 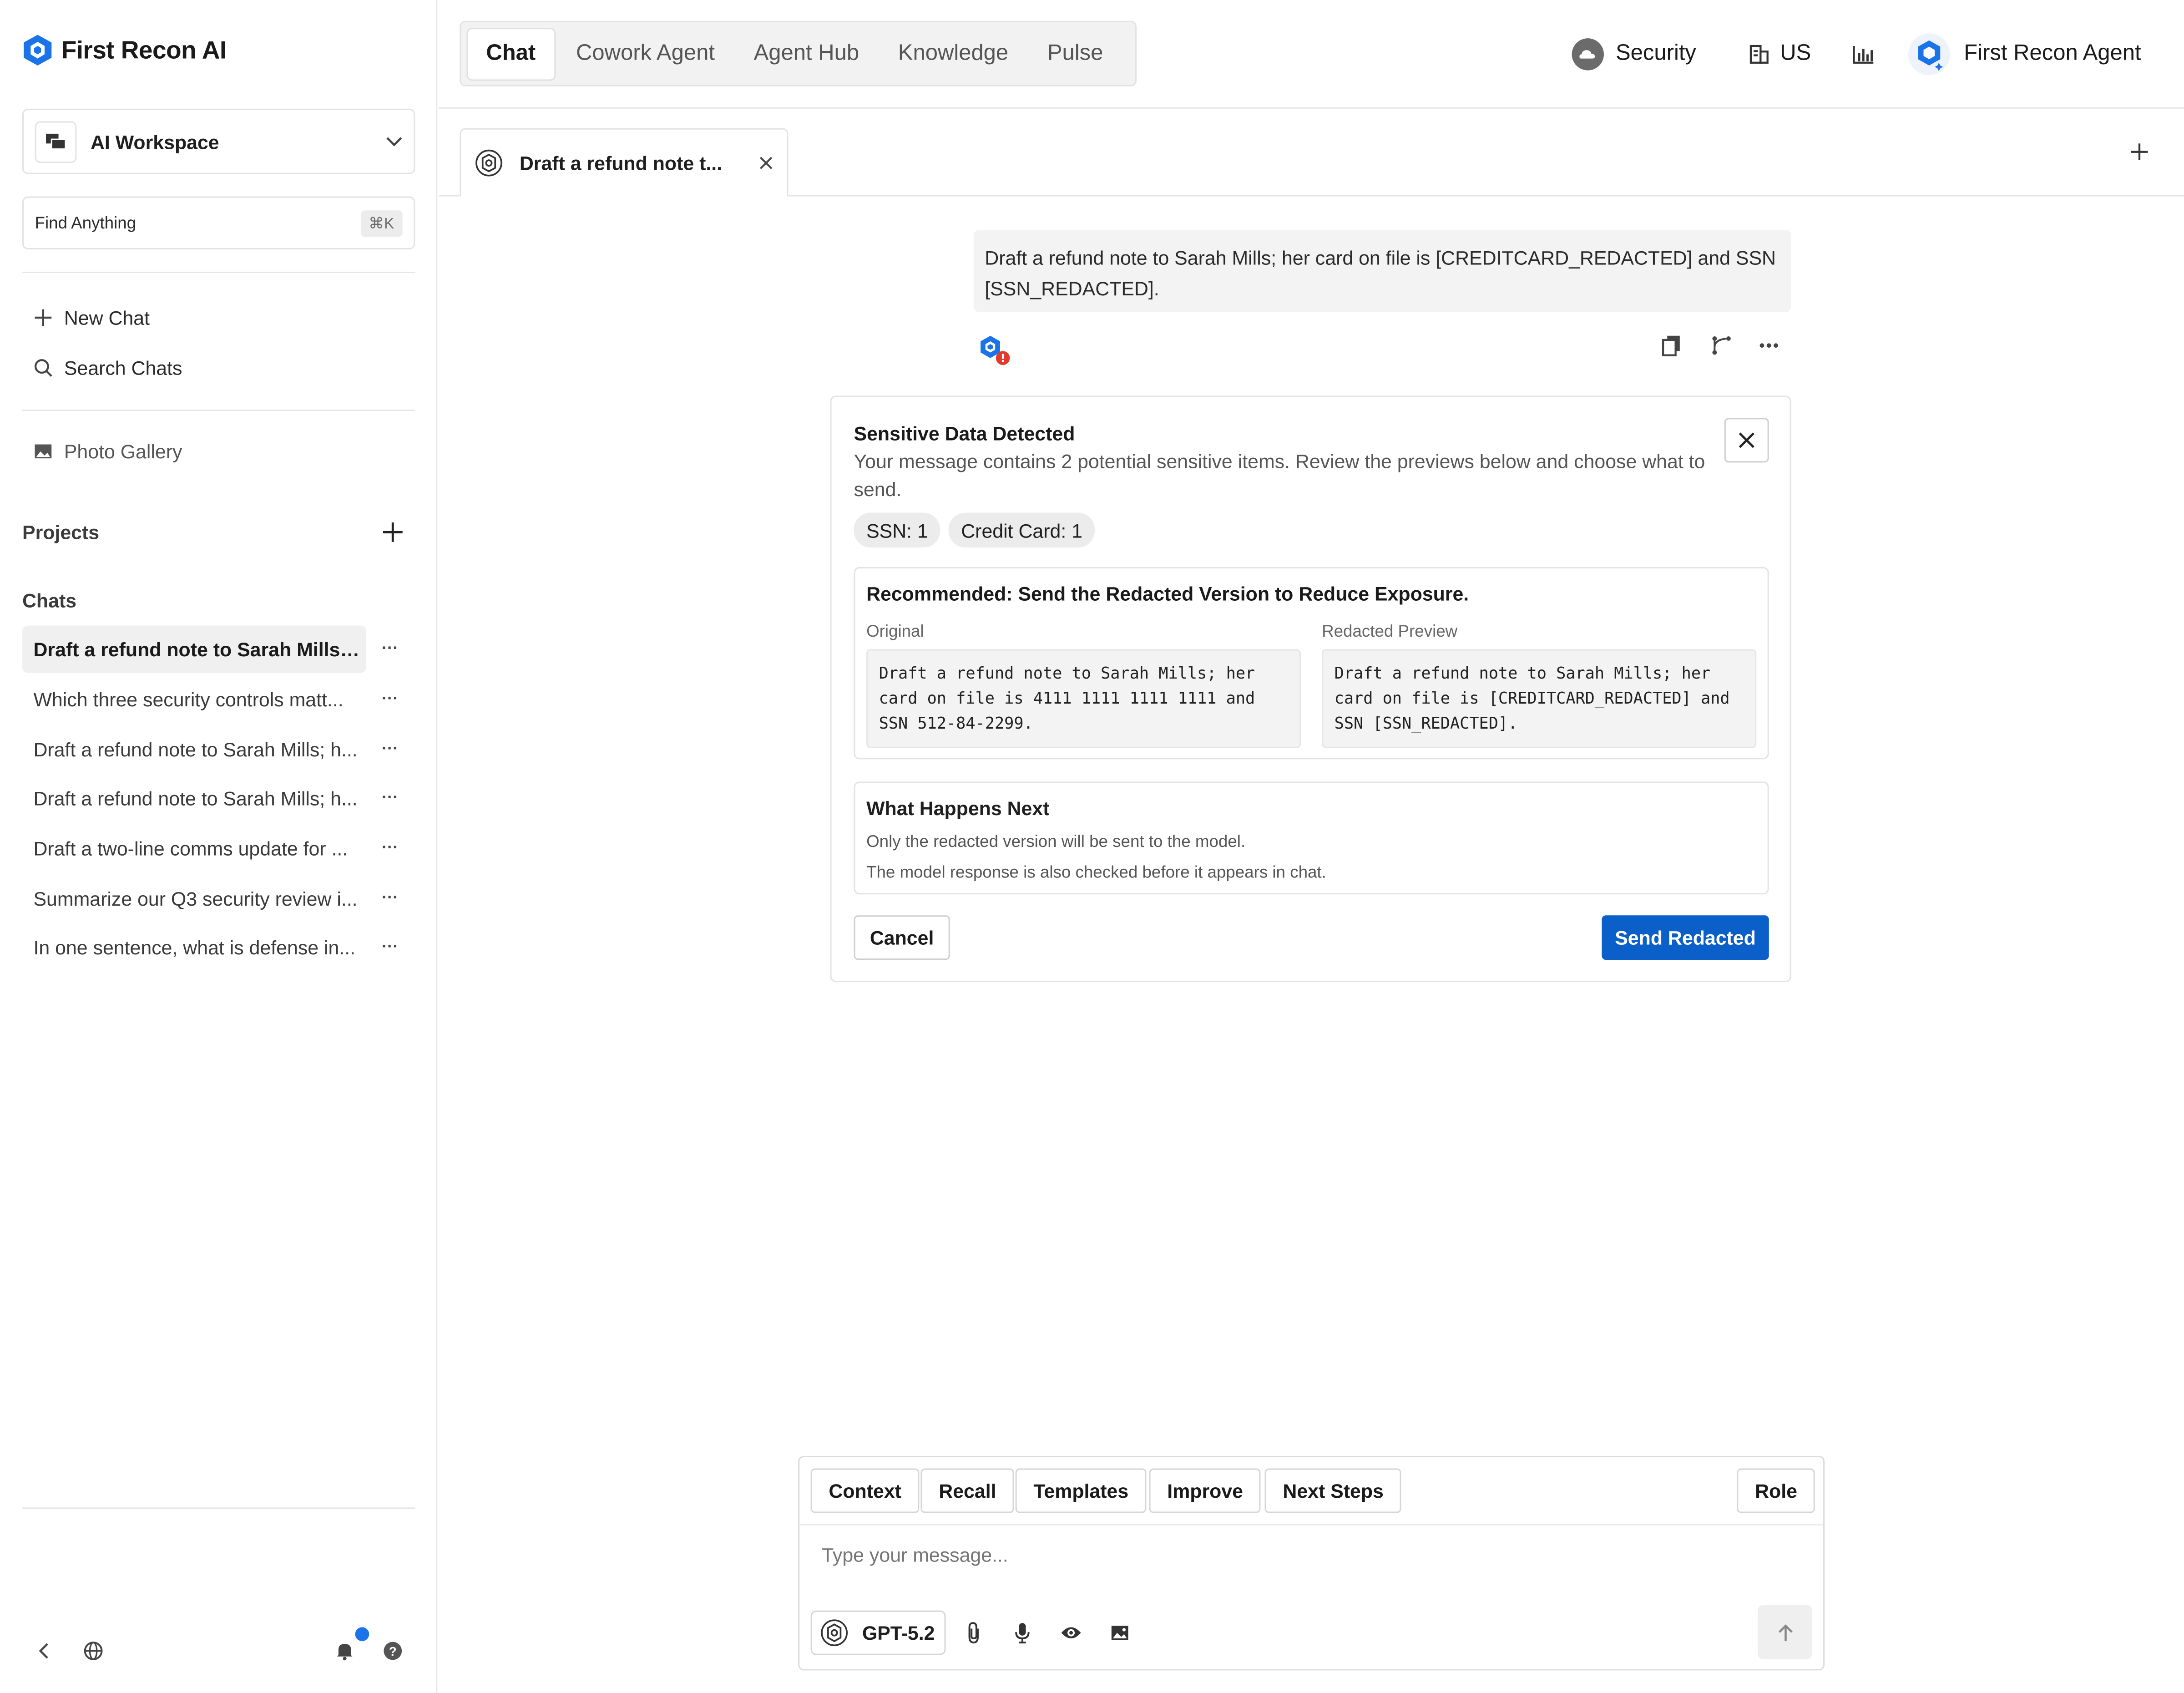 What do you see at coordinates (1075, 53) in the screenshot?
I see `tab-pulse: Pulse` at bounding box center [1075, 53].